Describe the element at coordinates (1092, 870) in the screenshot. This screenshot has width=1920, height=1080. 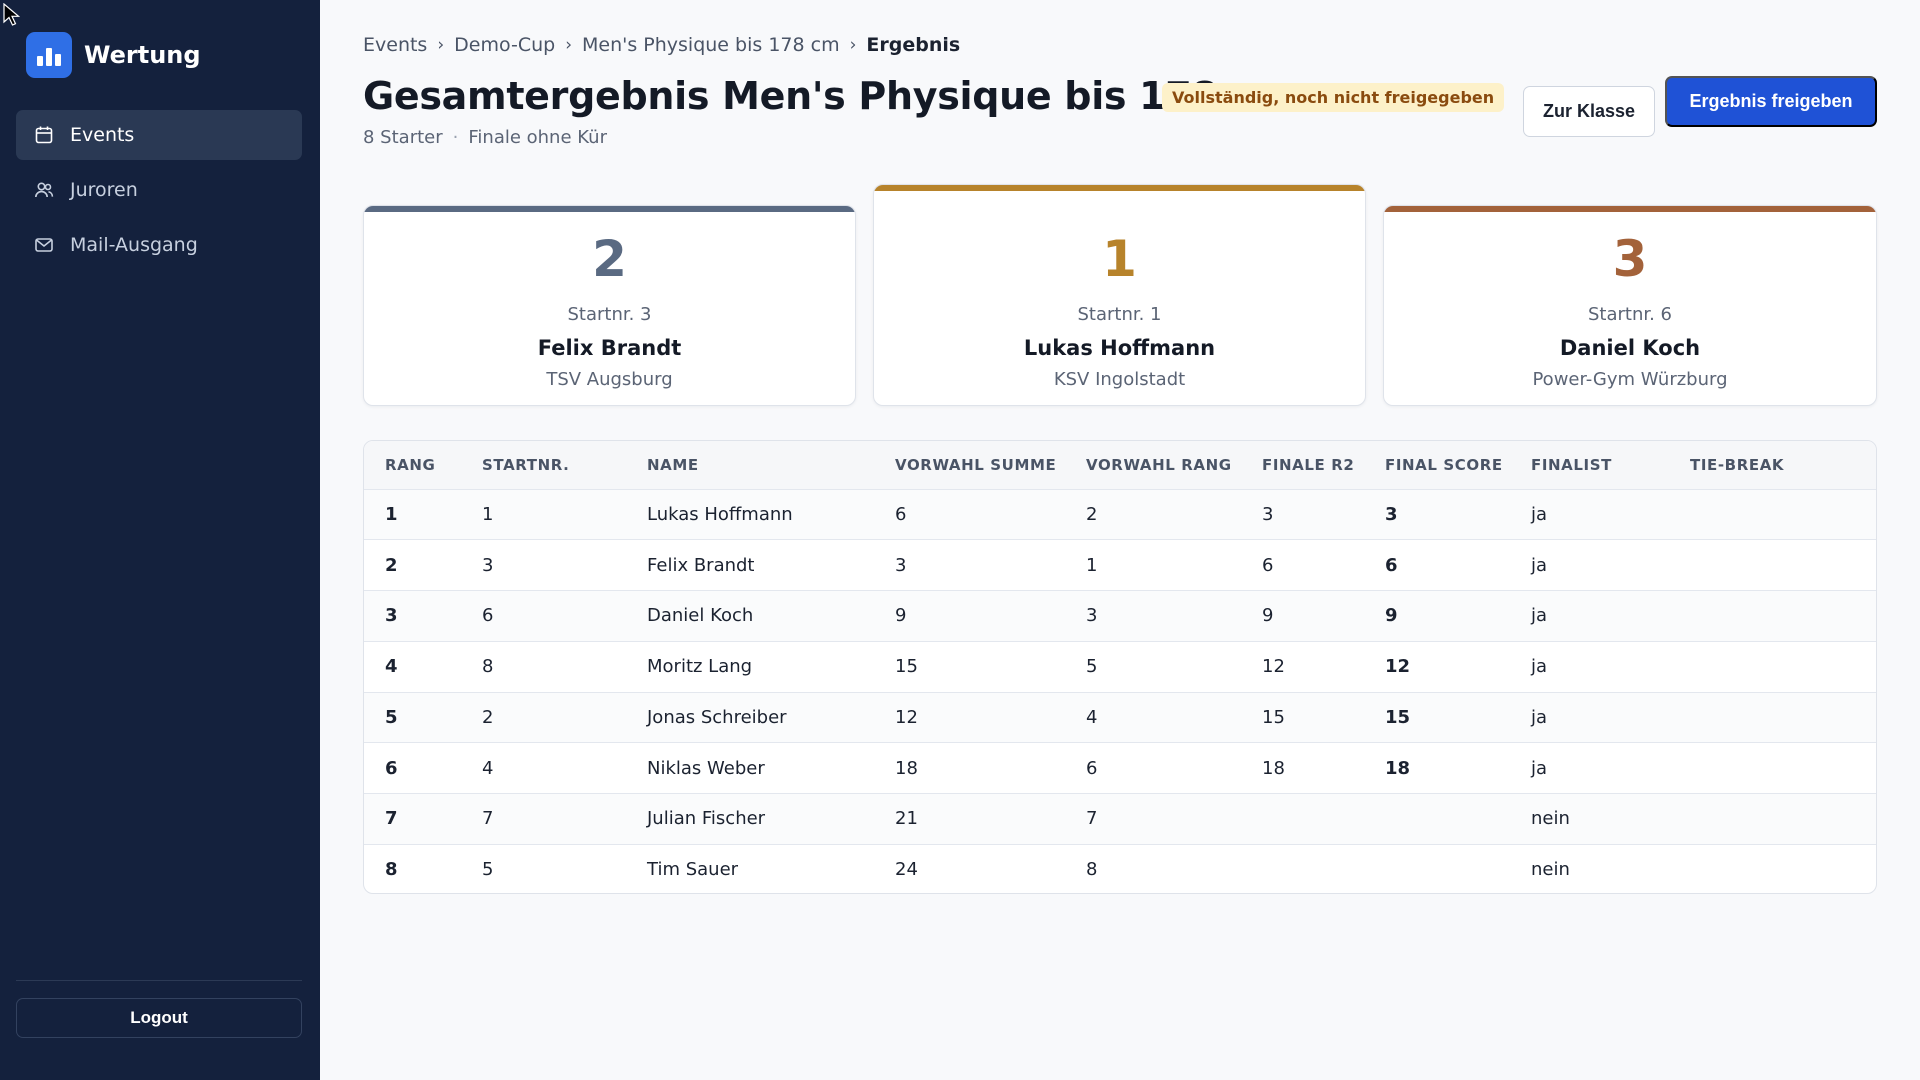
I see `cell-vorwahl-rang: 8` at that location.